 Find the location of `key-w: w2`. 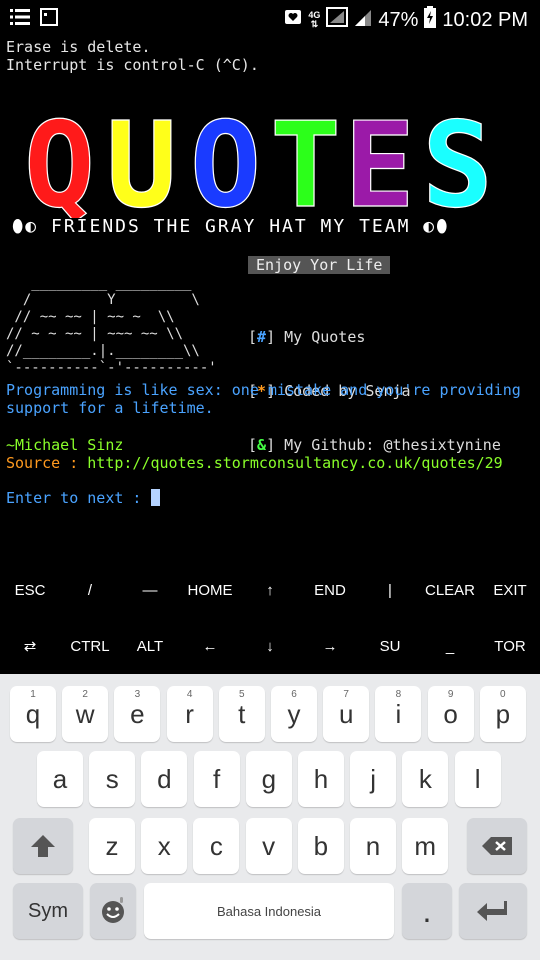

key-w: w2 is located at coordinates (85, 714).